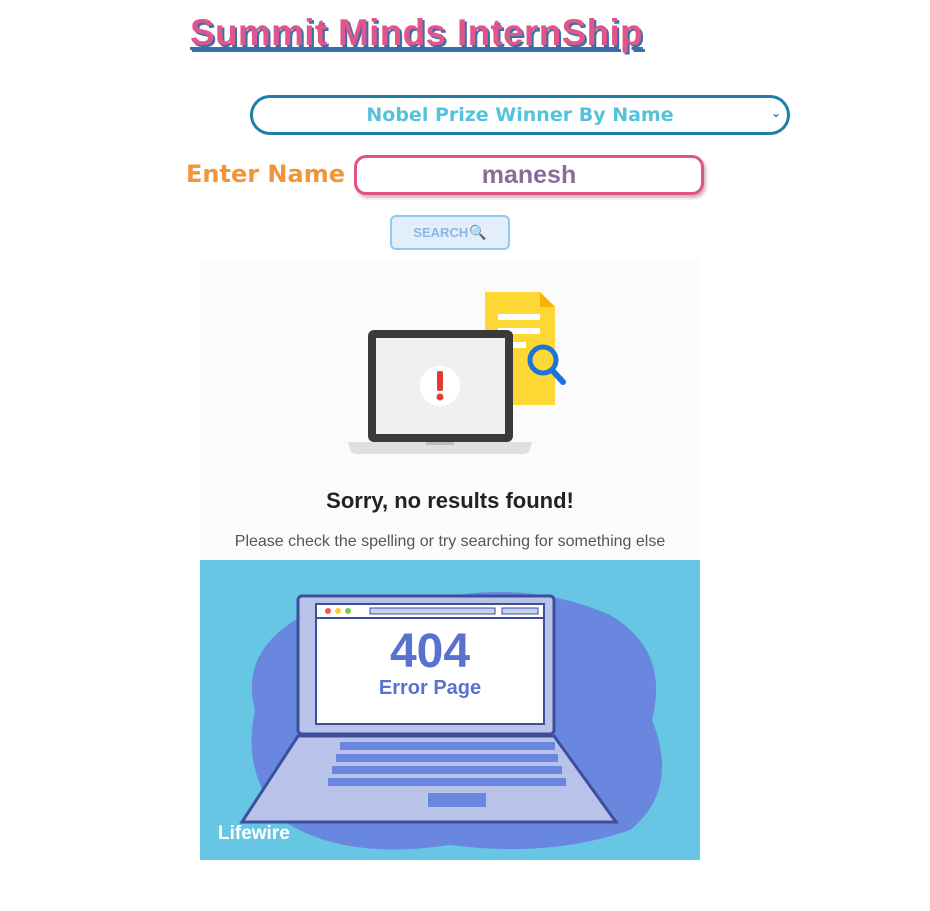  I want to click on search-mode-select: Nobel Prize Winner By Name ⌄, so click(520, 115).